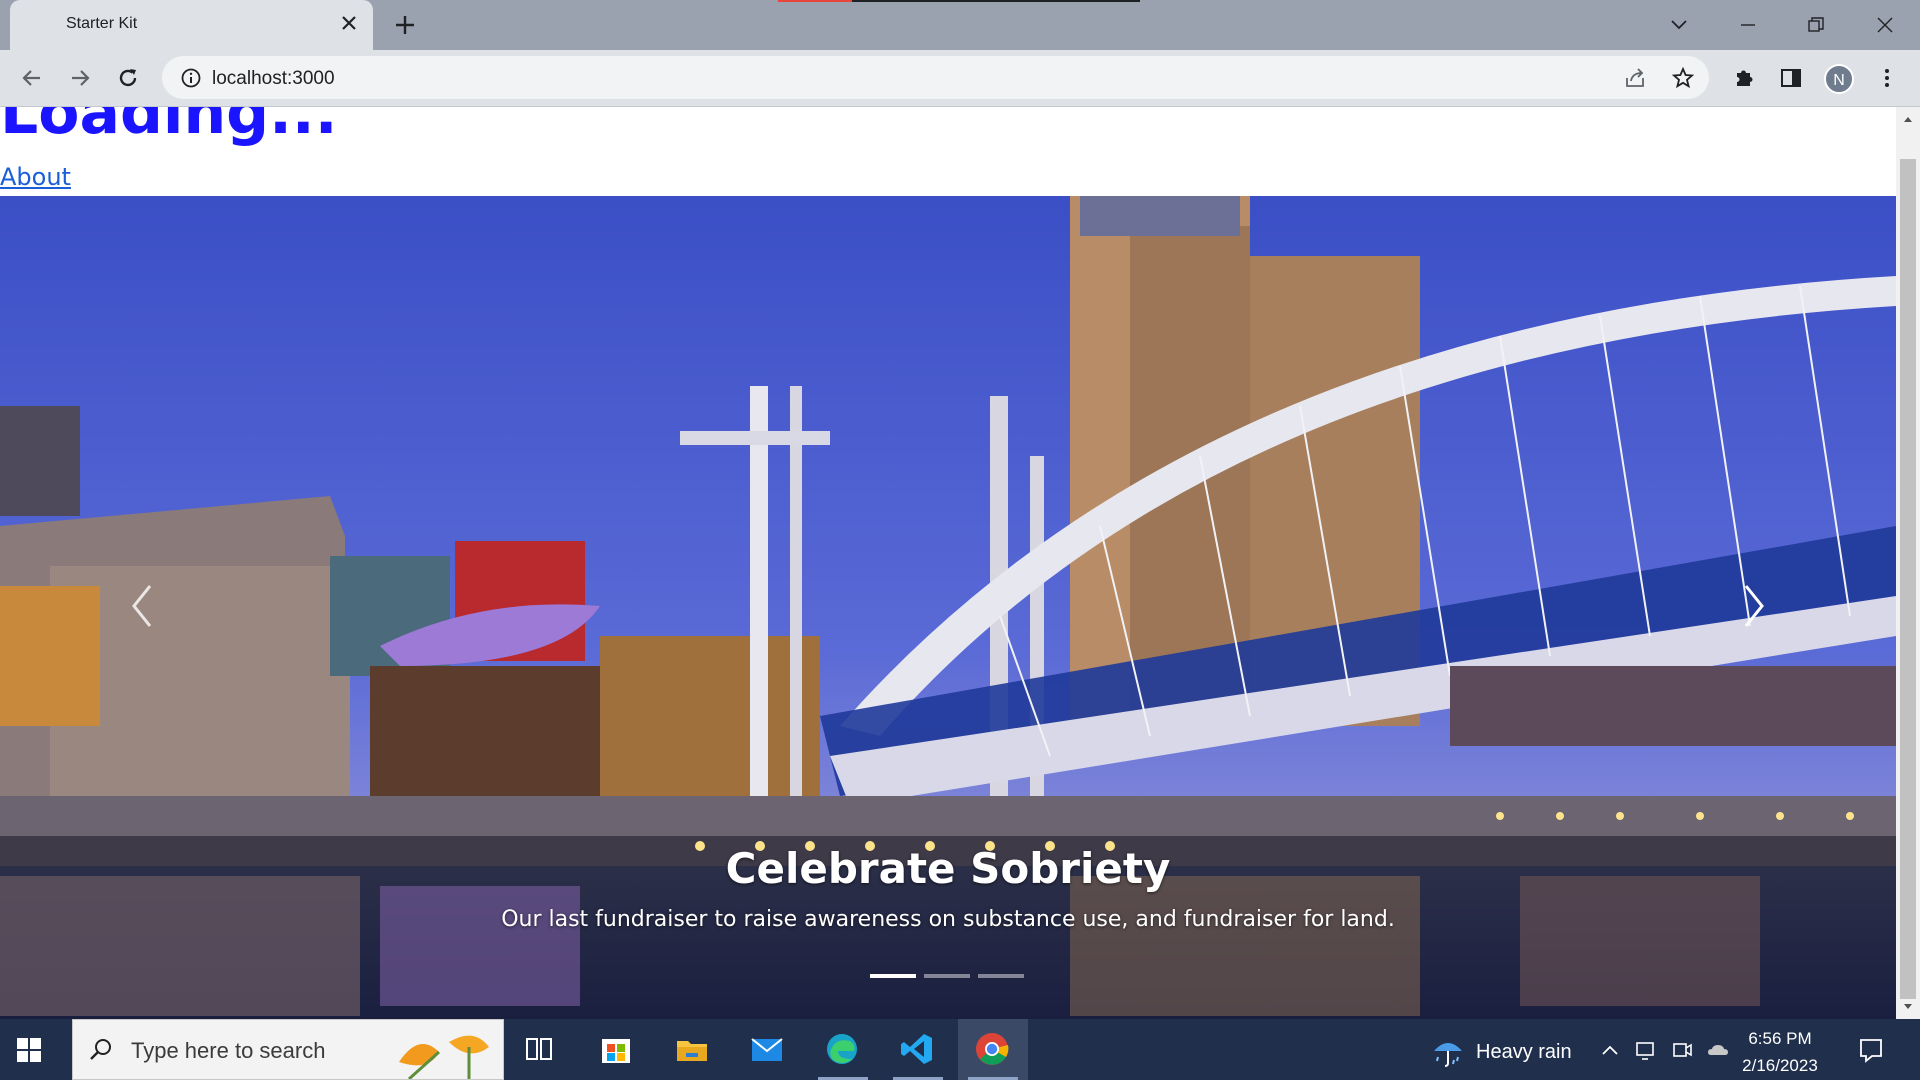 Image resolution: width=1920 pixels, height=1080 pixels. What do you see at coordinates (191, 78) in the screenshot?
I see `info-icon` at bounding box center [191, 78].